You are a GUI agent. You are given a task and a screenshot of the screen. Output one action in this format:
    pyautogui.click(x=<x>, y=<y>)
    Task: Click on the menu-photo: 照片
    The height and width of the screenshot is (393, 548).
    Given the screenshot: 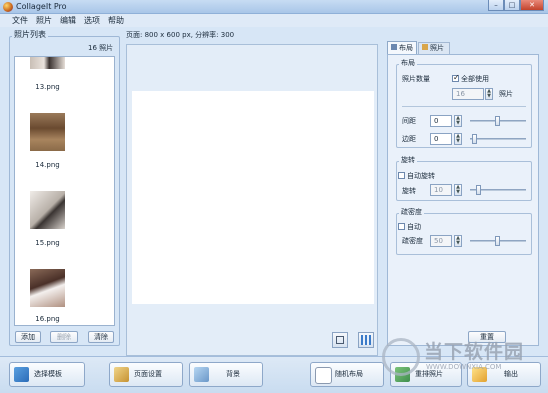 What is the action you would take?
    pyautogui.click(x=44, y=20)
    